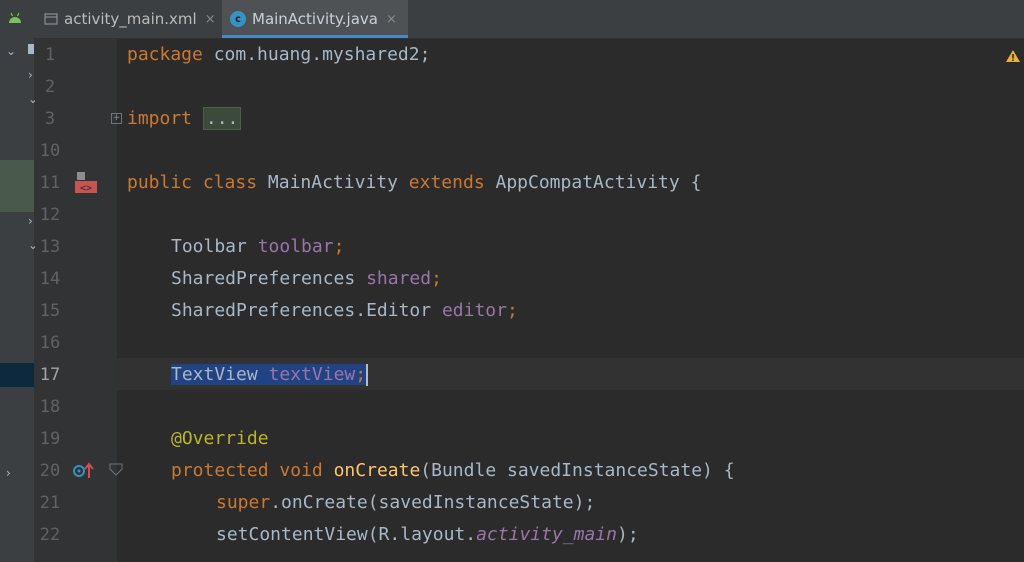 Image resolution: width=1024 pixels, height=562 pixels. I want to click on keyword: class, so click(230, 182).